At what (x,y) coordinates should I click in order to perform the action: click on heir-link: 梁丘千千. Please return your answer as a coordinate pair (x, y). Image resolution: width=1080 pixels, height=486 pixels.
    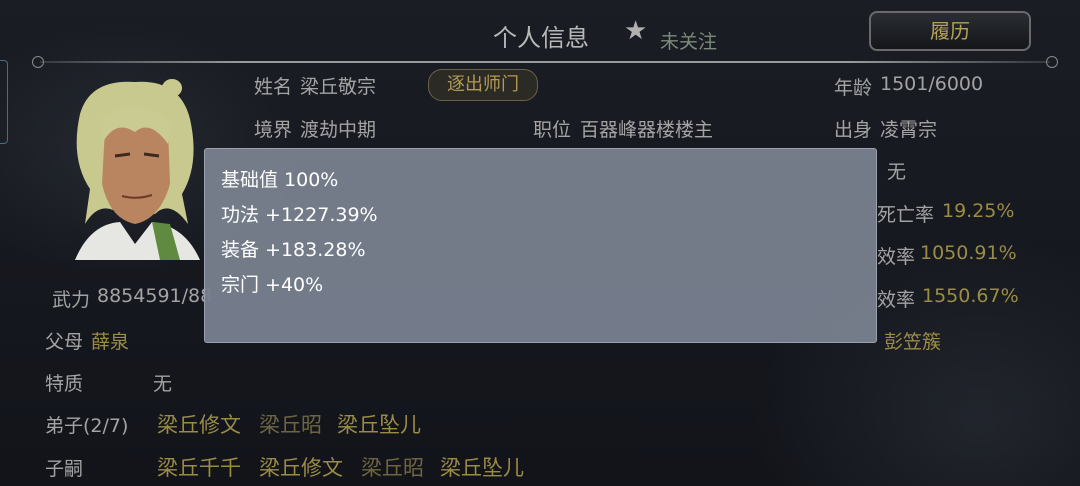
    Looking at the image, I should click on (199, 467).